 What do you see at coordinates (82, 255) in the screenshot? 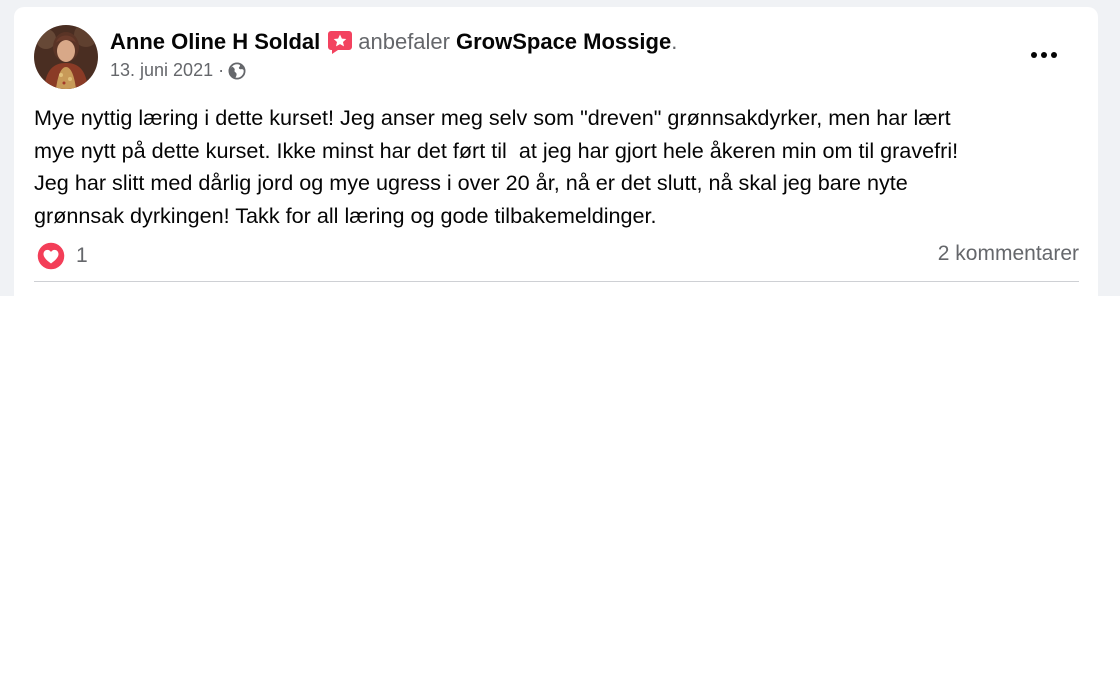
I see `reaction-count: 1` at bounding box center [82, 255].